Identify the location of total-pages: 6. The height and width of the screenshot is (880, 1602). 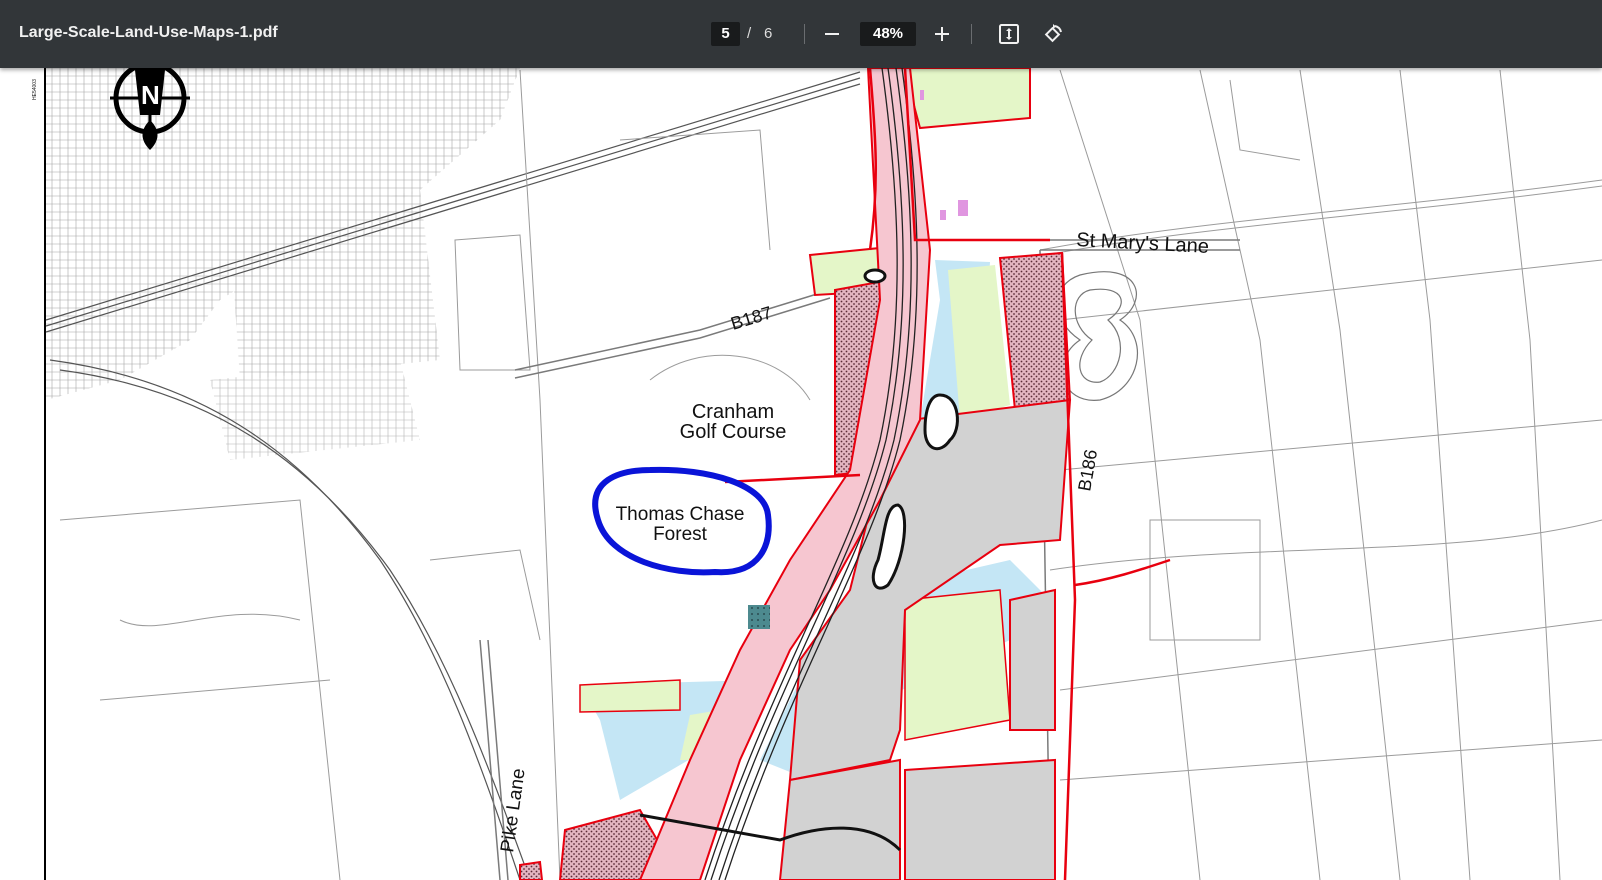
(768, 33).